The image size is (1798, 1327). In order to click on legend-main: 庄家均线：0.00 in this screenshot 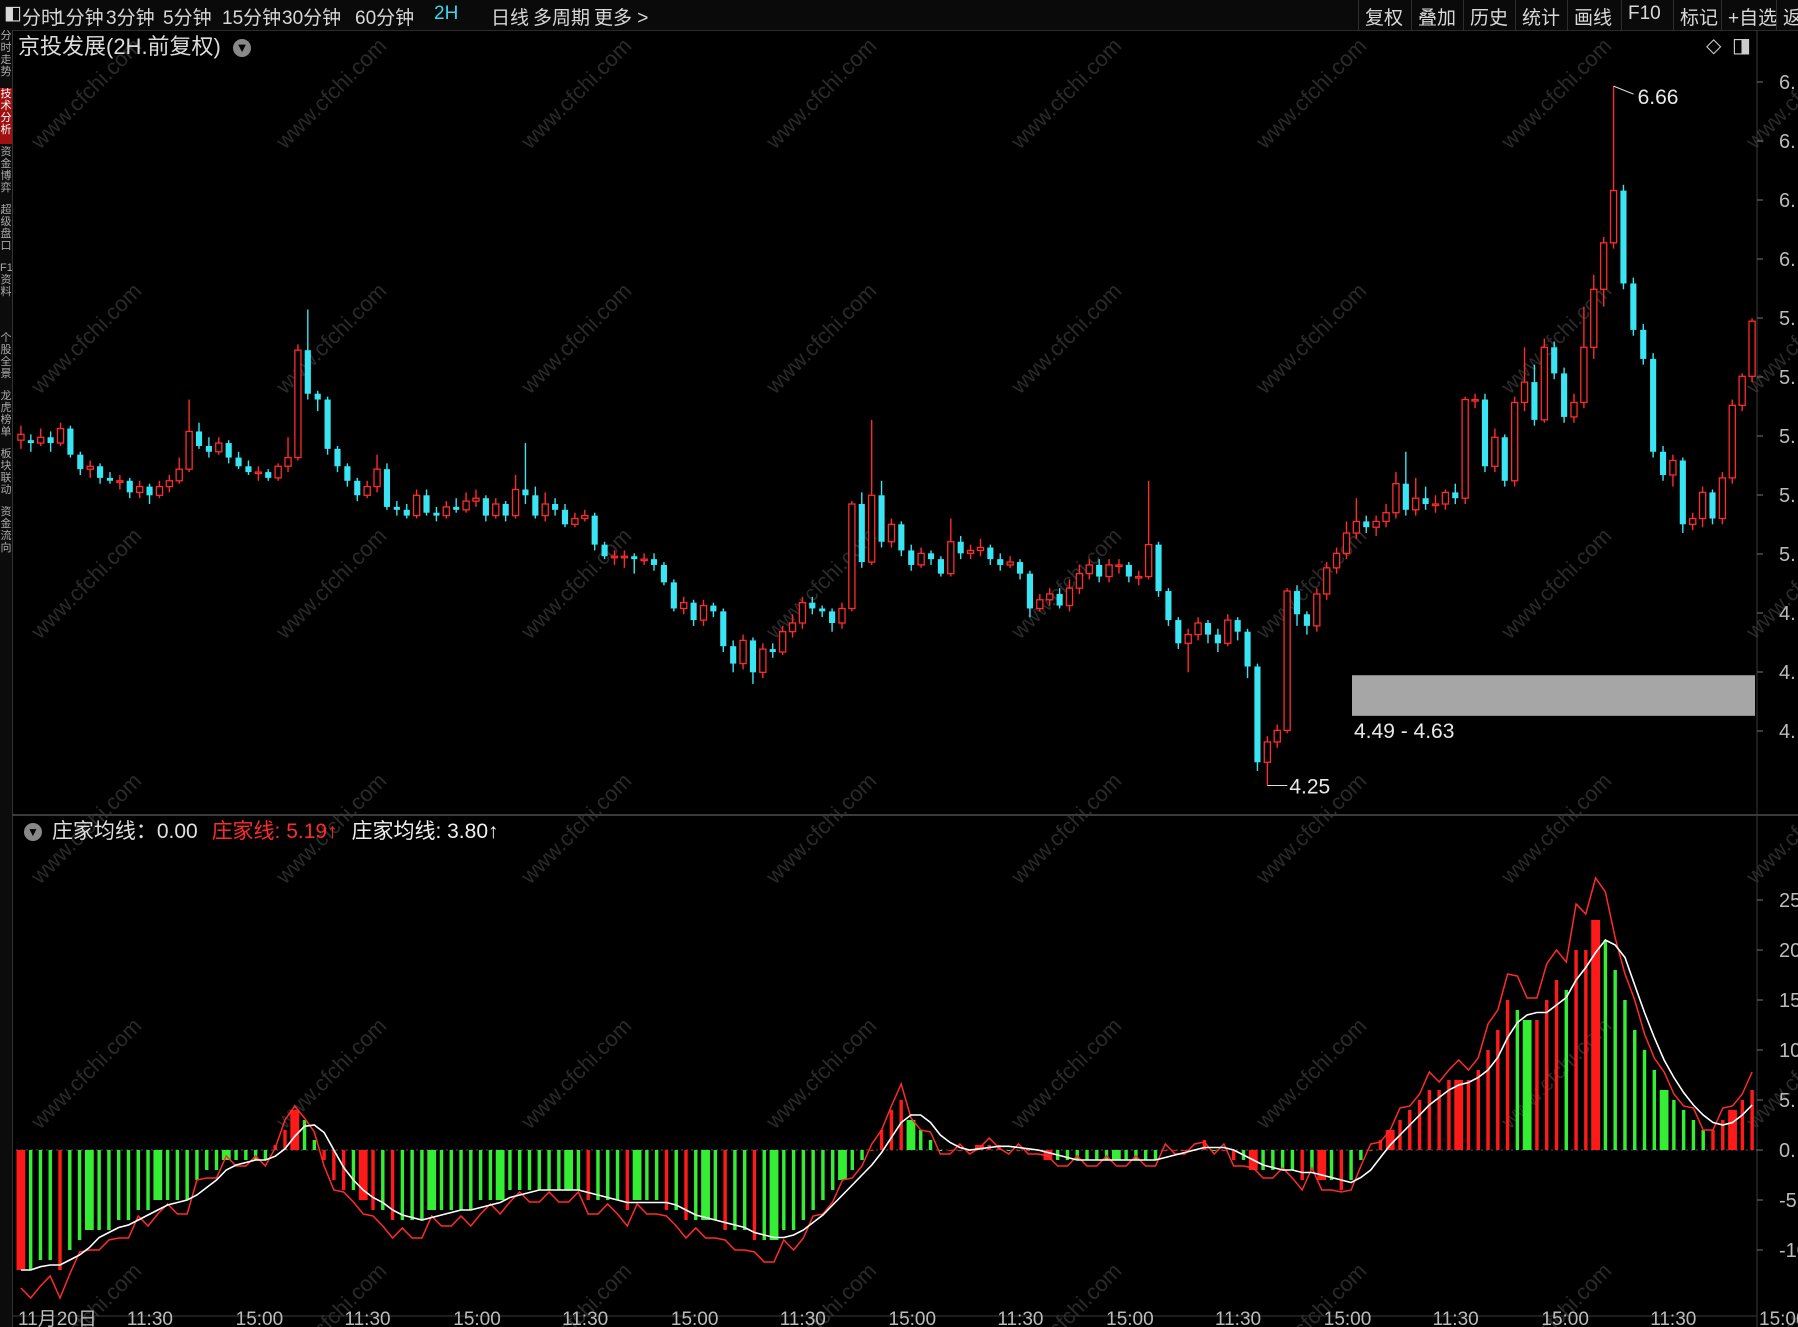, I will do `click(124, 831)`.